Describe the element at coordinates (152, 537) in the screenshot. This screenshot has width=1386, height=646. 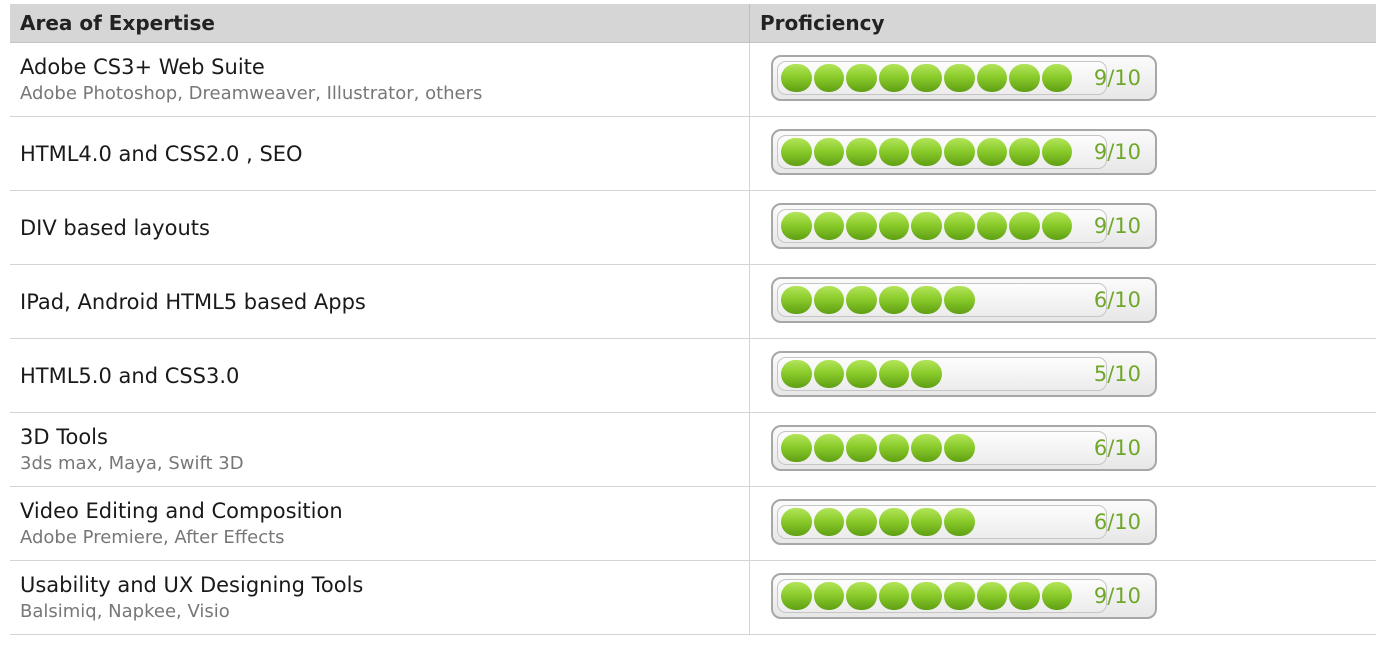
I see `expertise-subtitle: Adobe Premiere, After Effects` at that location.